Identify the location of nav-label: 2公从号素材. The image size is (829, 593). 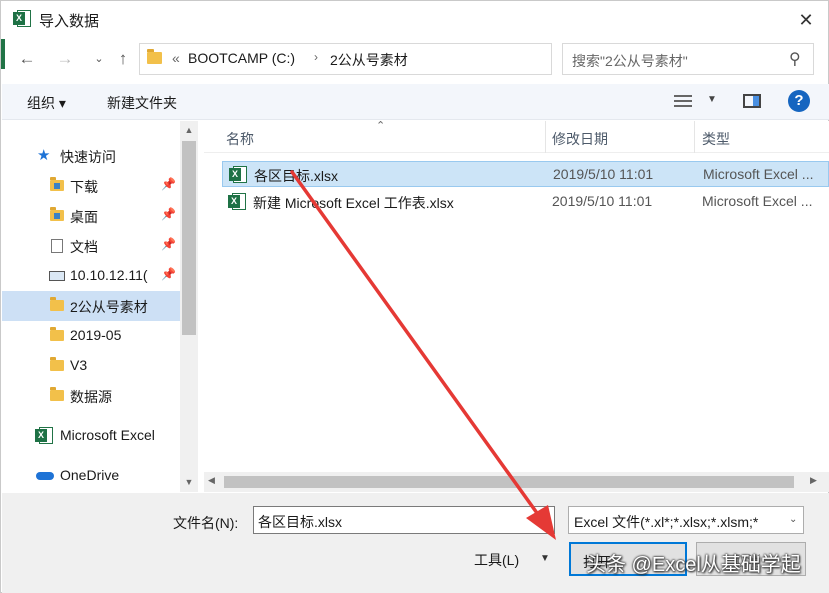
(109, 307).